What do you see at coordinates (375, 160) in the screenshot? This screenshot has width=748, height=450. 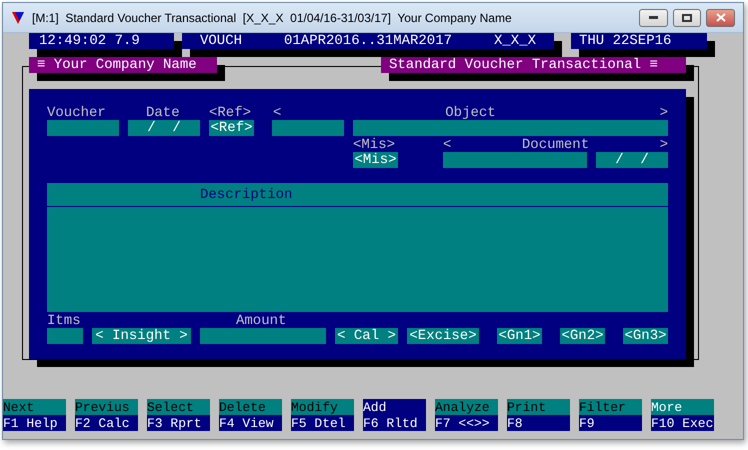 I see `mis-button: <Mis>` at bounding box center [375, 160].